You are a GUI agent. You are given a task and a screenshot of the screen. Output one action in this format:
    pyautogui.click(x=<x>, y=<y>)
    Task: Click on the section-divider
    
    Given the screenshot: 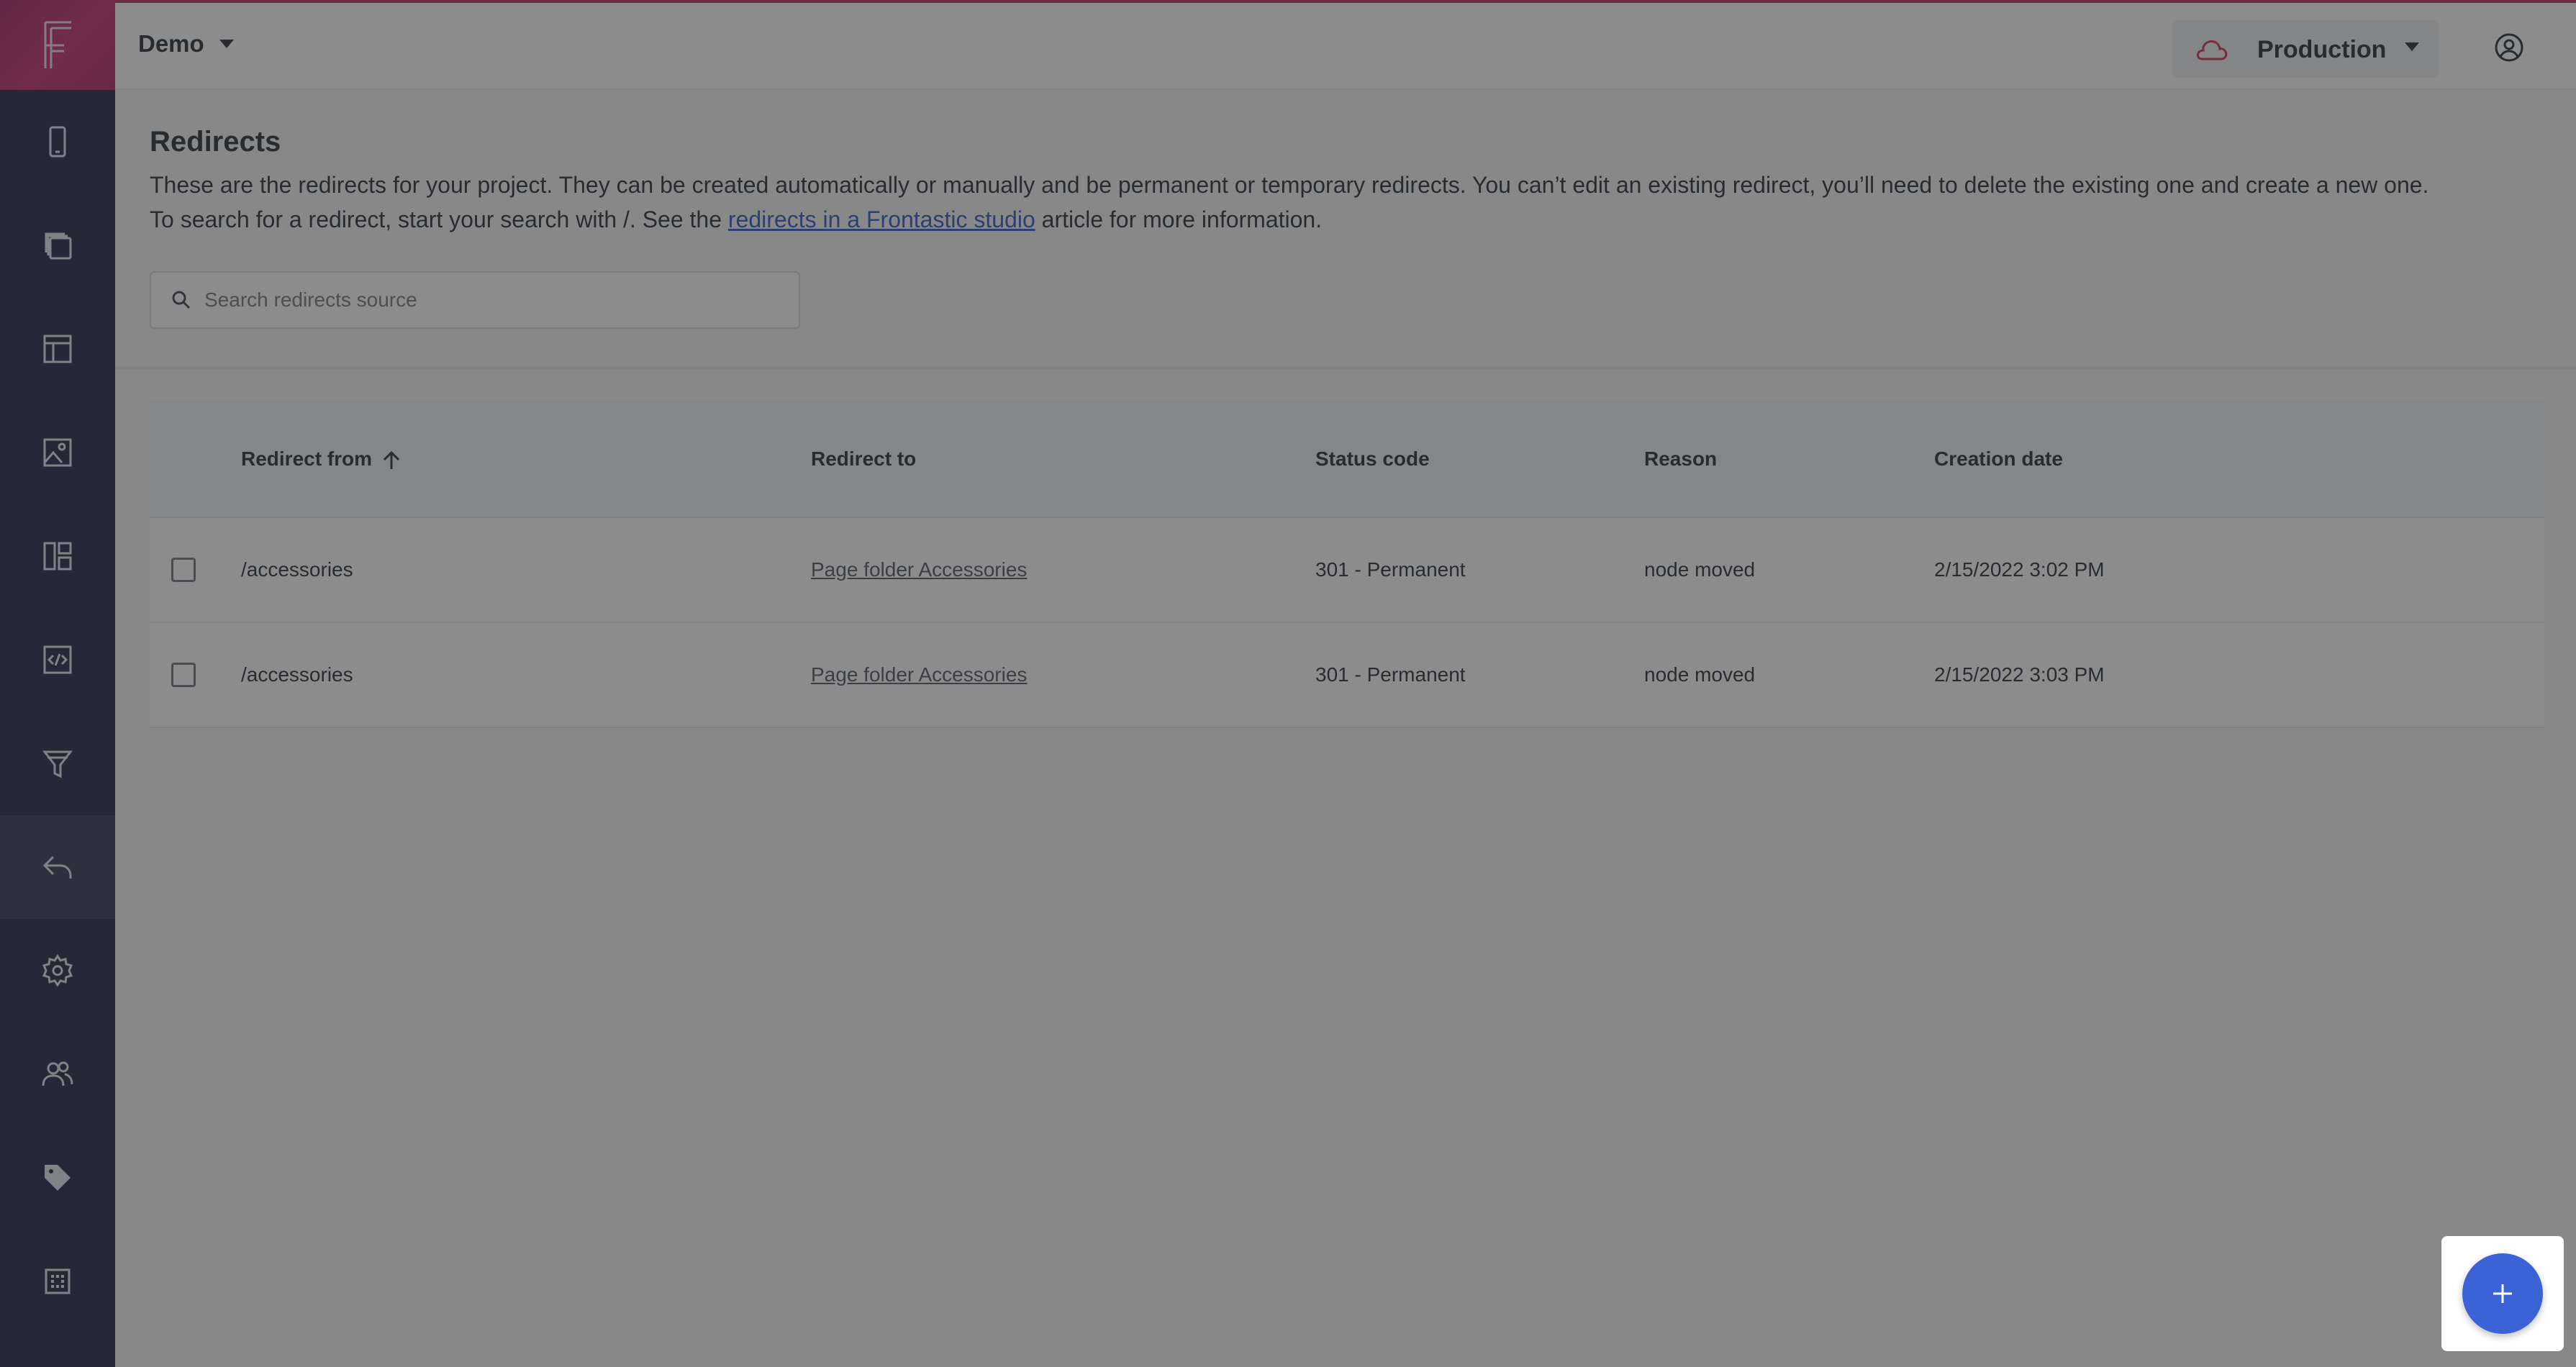 What is the action you would take?
    pyautogui.click(x=1345, y=367)
    